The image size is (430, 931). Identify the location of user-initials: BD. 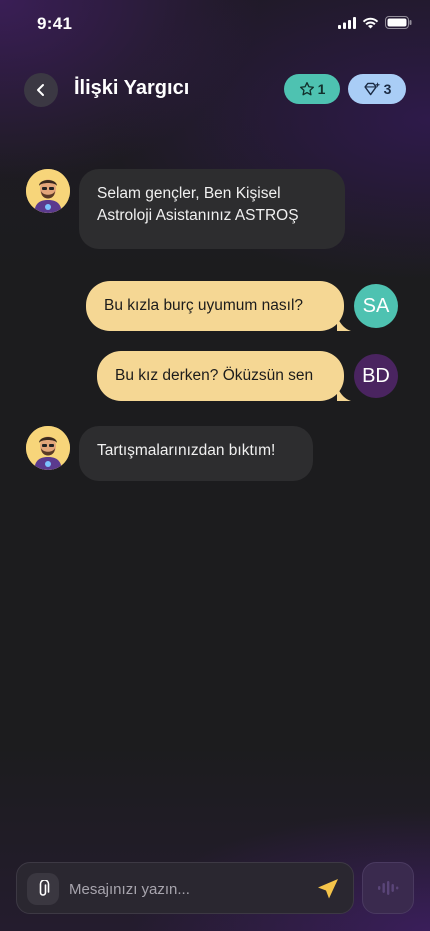
(376, 375).